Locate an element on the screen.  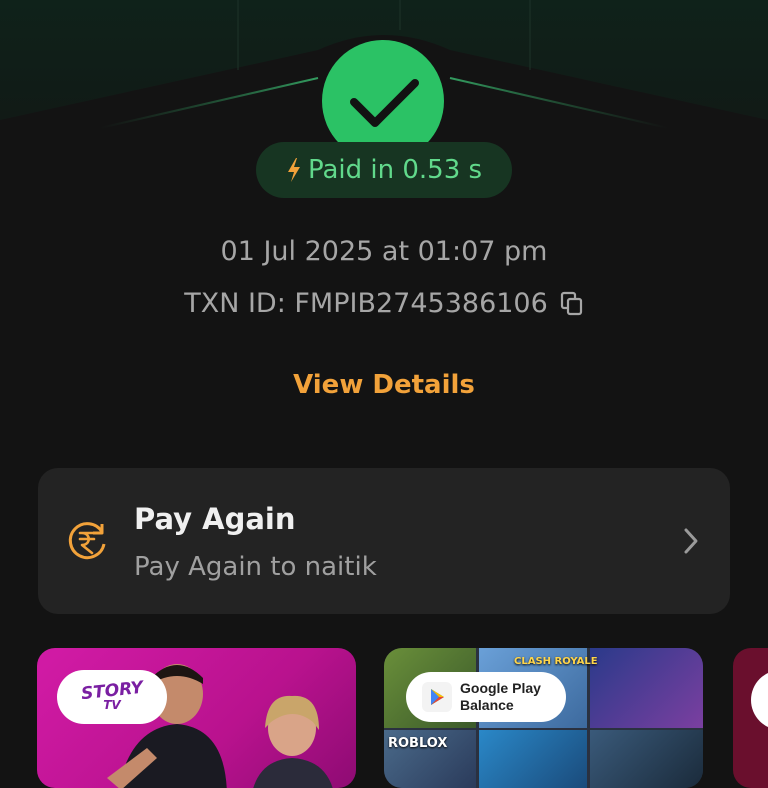
copy-icon is located at coordinates (572, 304).